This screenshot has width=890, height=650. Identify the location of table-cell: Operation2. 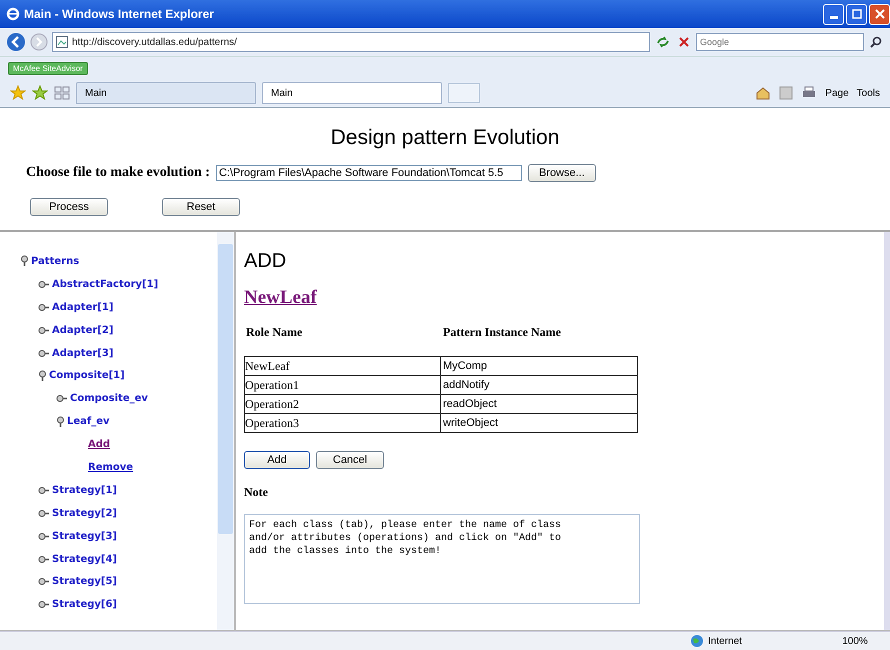
(342, 404).